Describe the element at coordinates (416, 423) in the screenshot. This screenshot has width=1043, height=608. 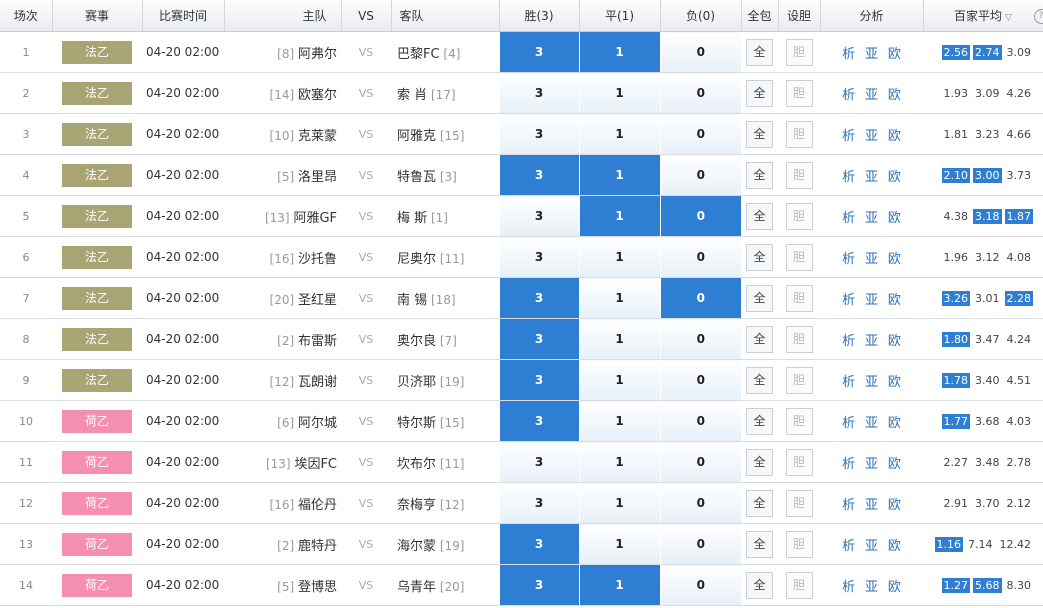
I see `away-team: 特尔斯` at that location.